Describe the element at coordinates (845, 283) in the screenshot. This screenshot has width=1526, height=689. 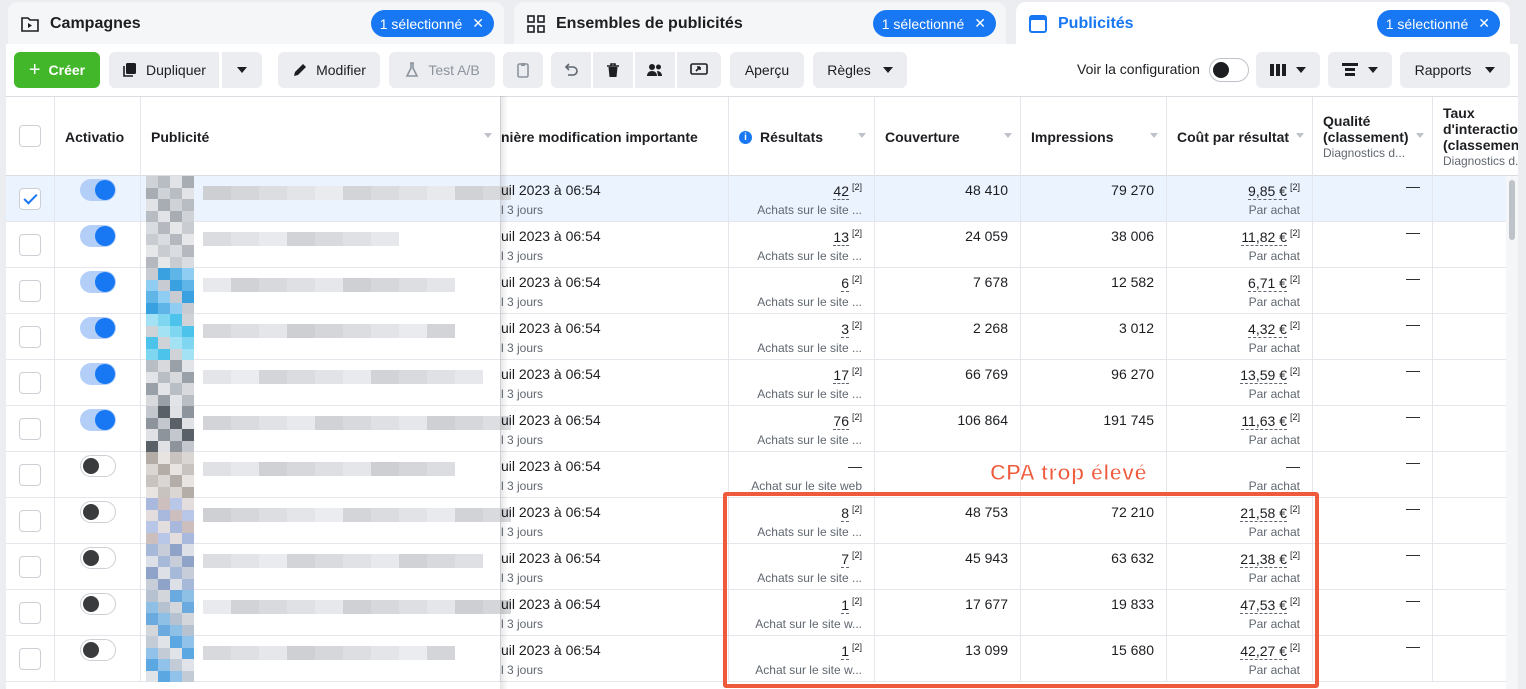
I see `results-number: 6` at that location.